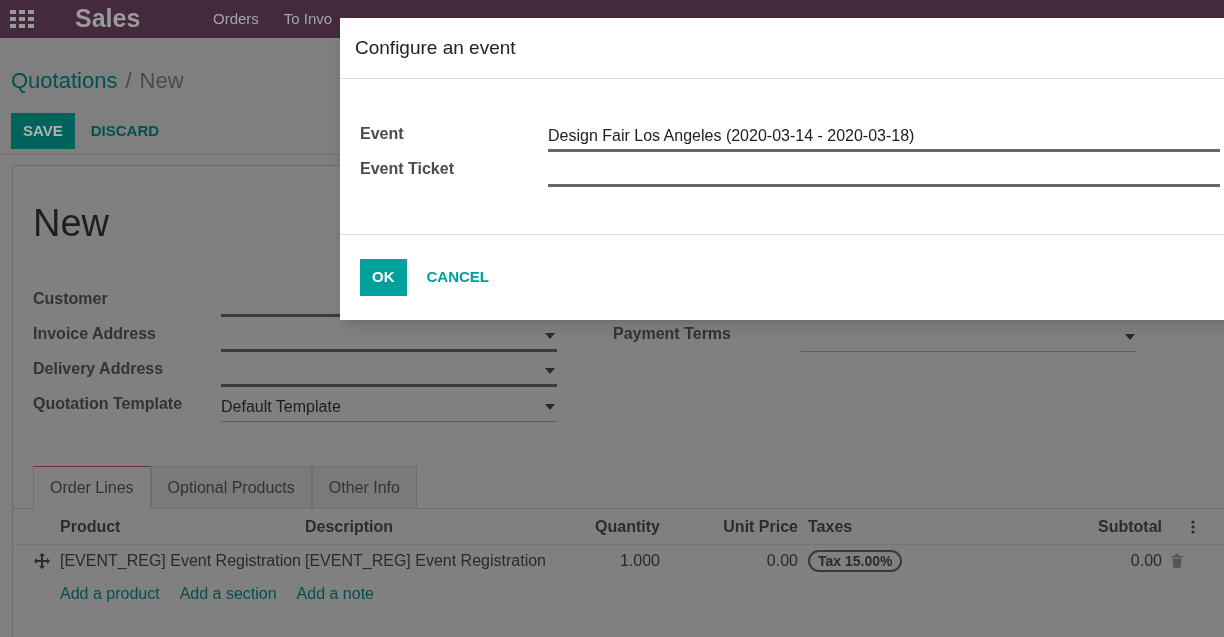  I want to click on tax-tag: Tax 15.00%, so click(855, 560).